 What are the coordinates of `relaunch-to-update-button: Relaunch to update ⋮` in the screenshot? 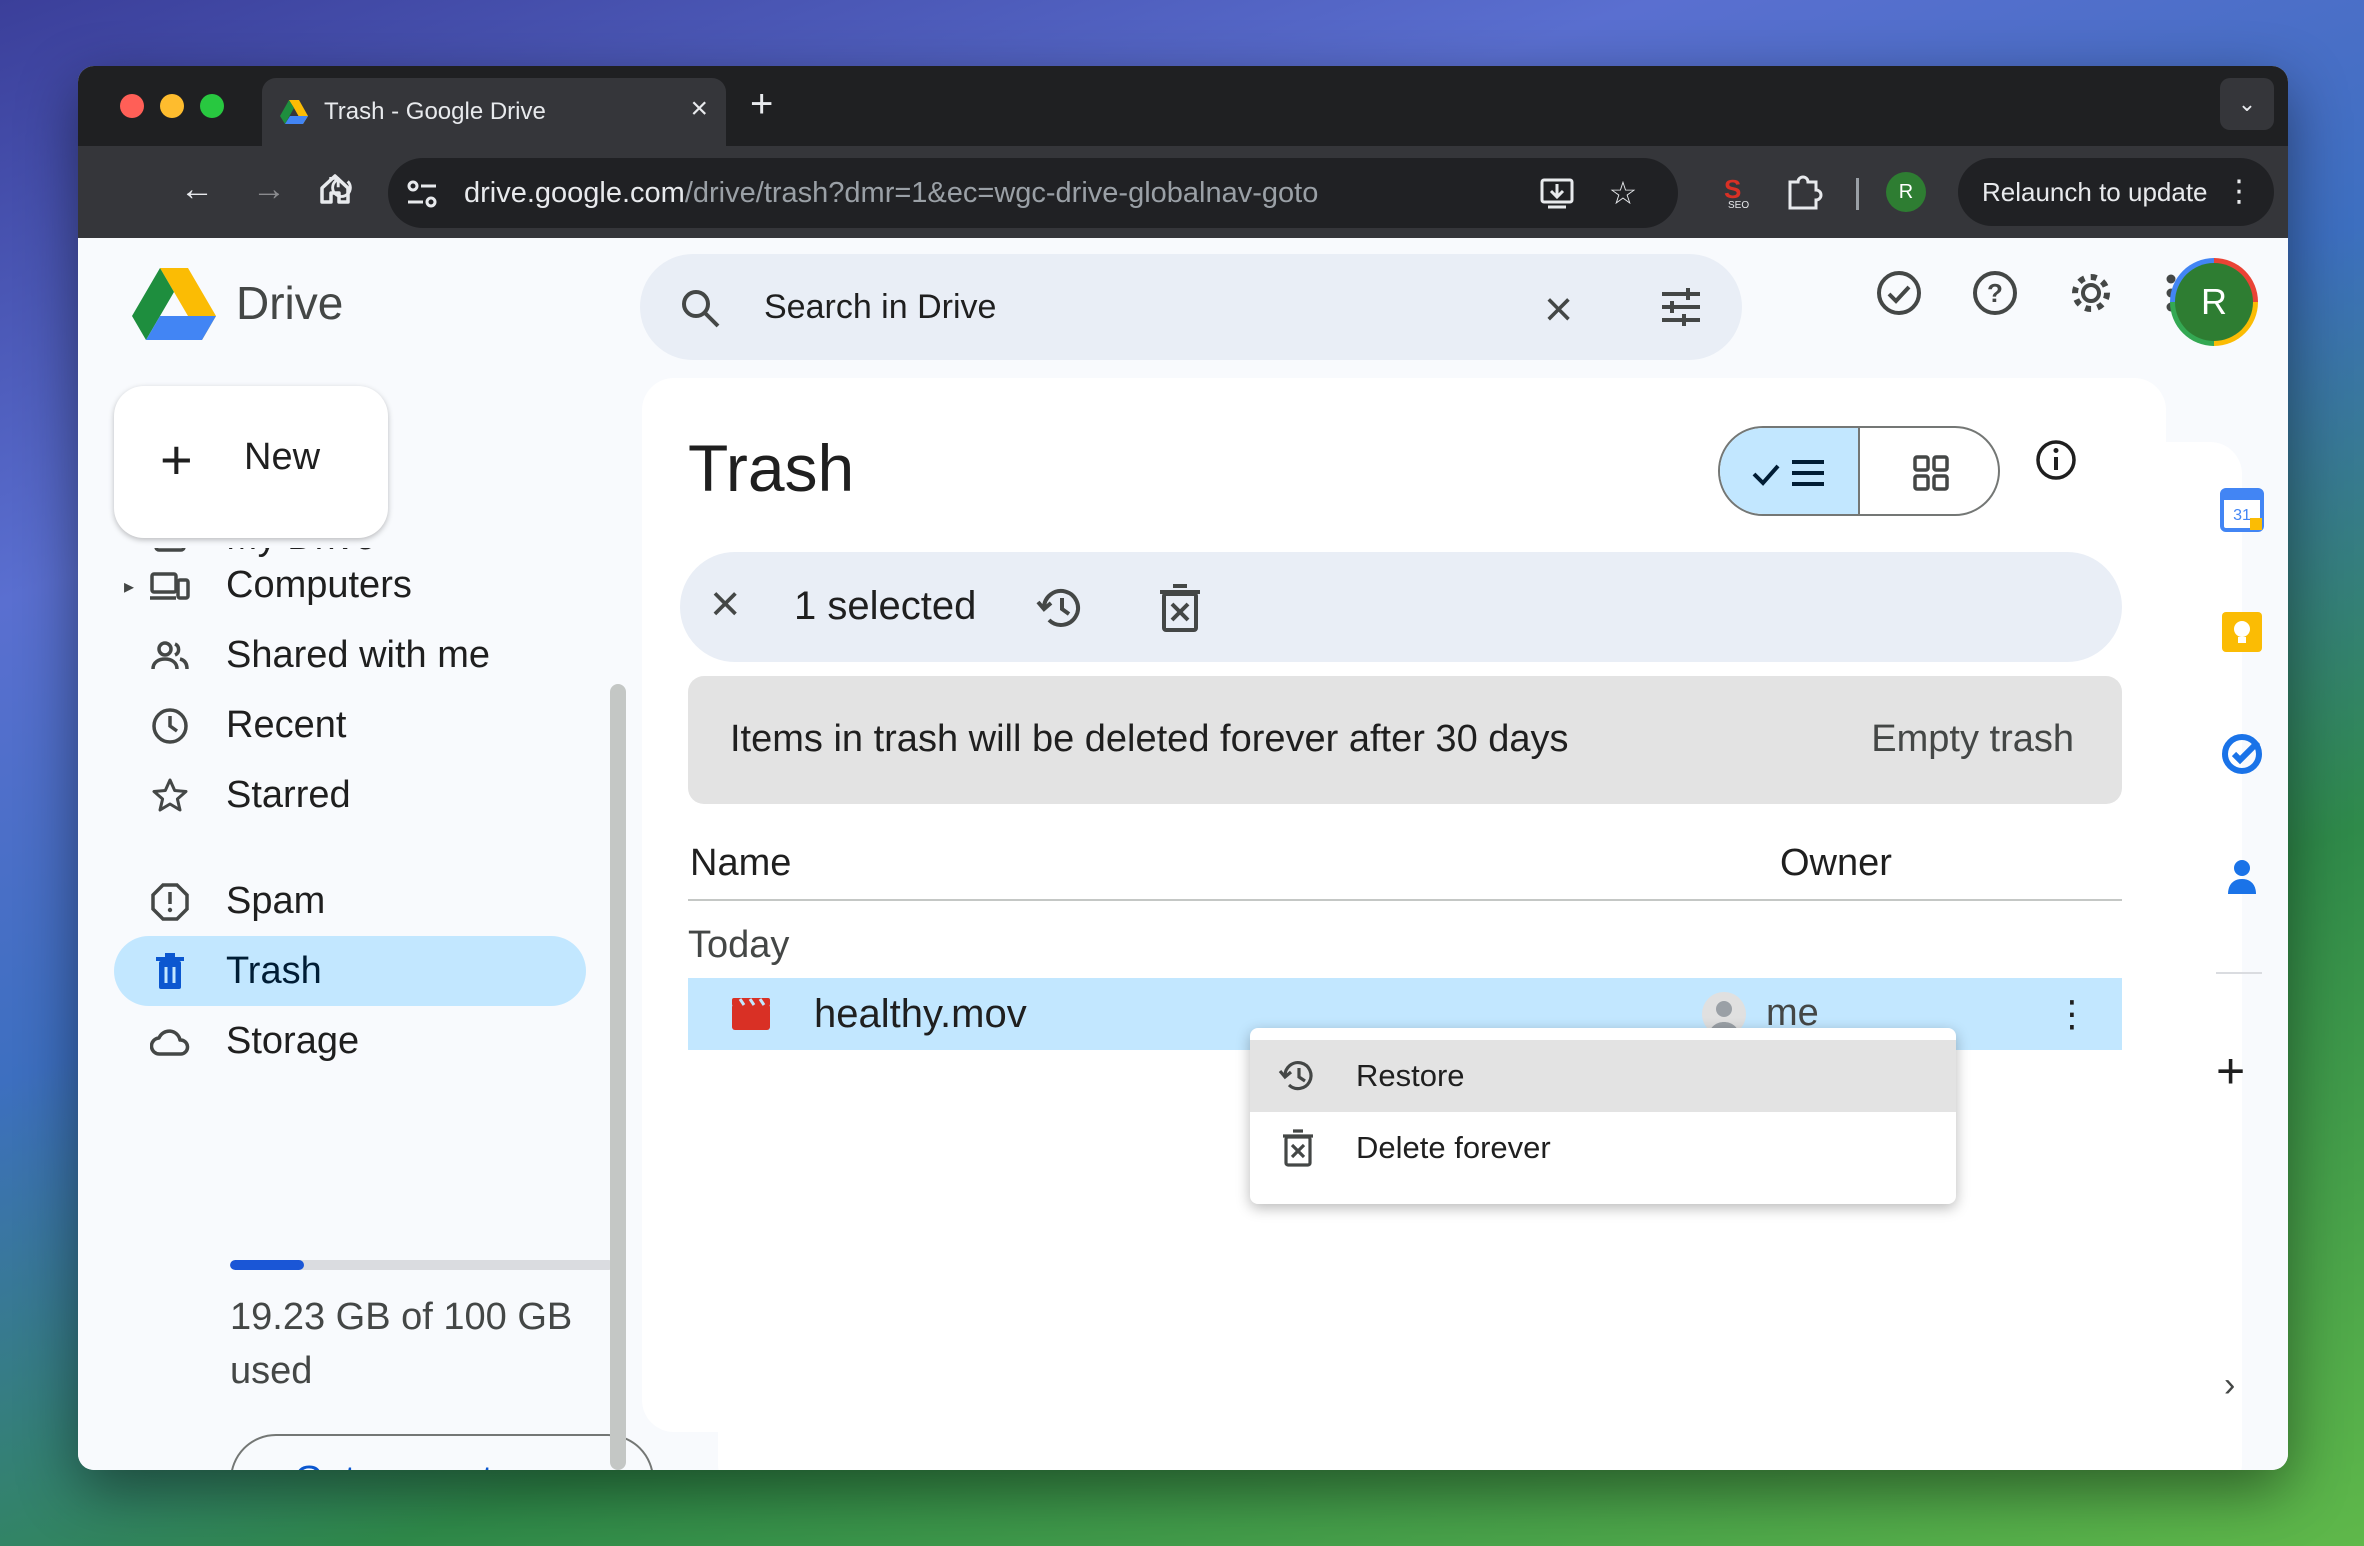 It's located at (2116, 192).